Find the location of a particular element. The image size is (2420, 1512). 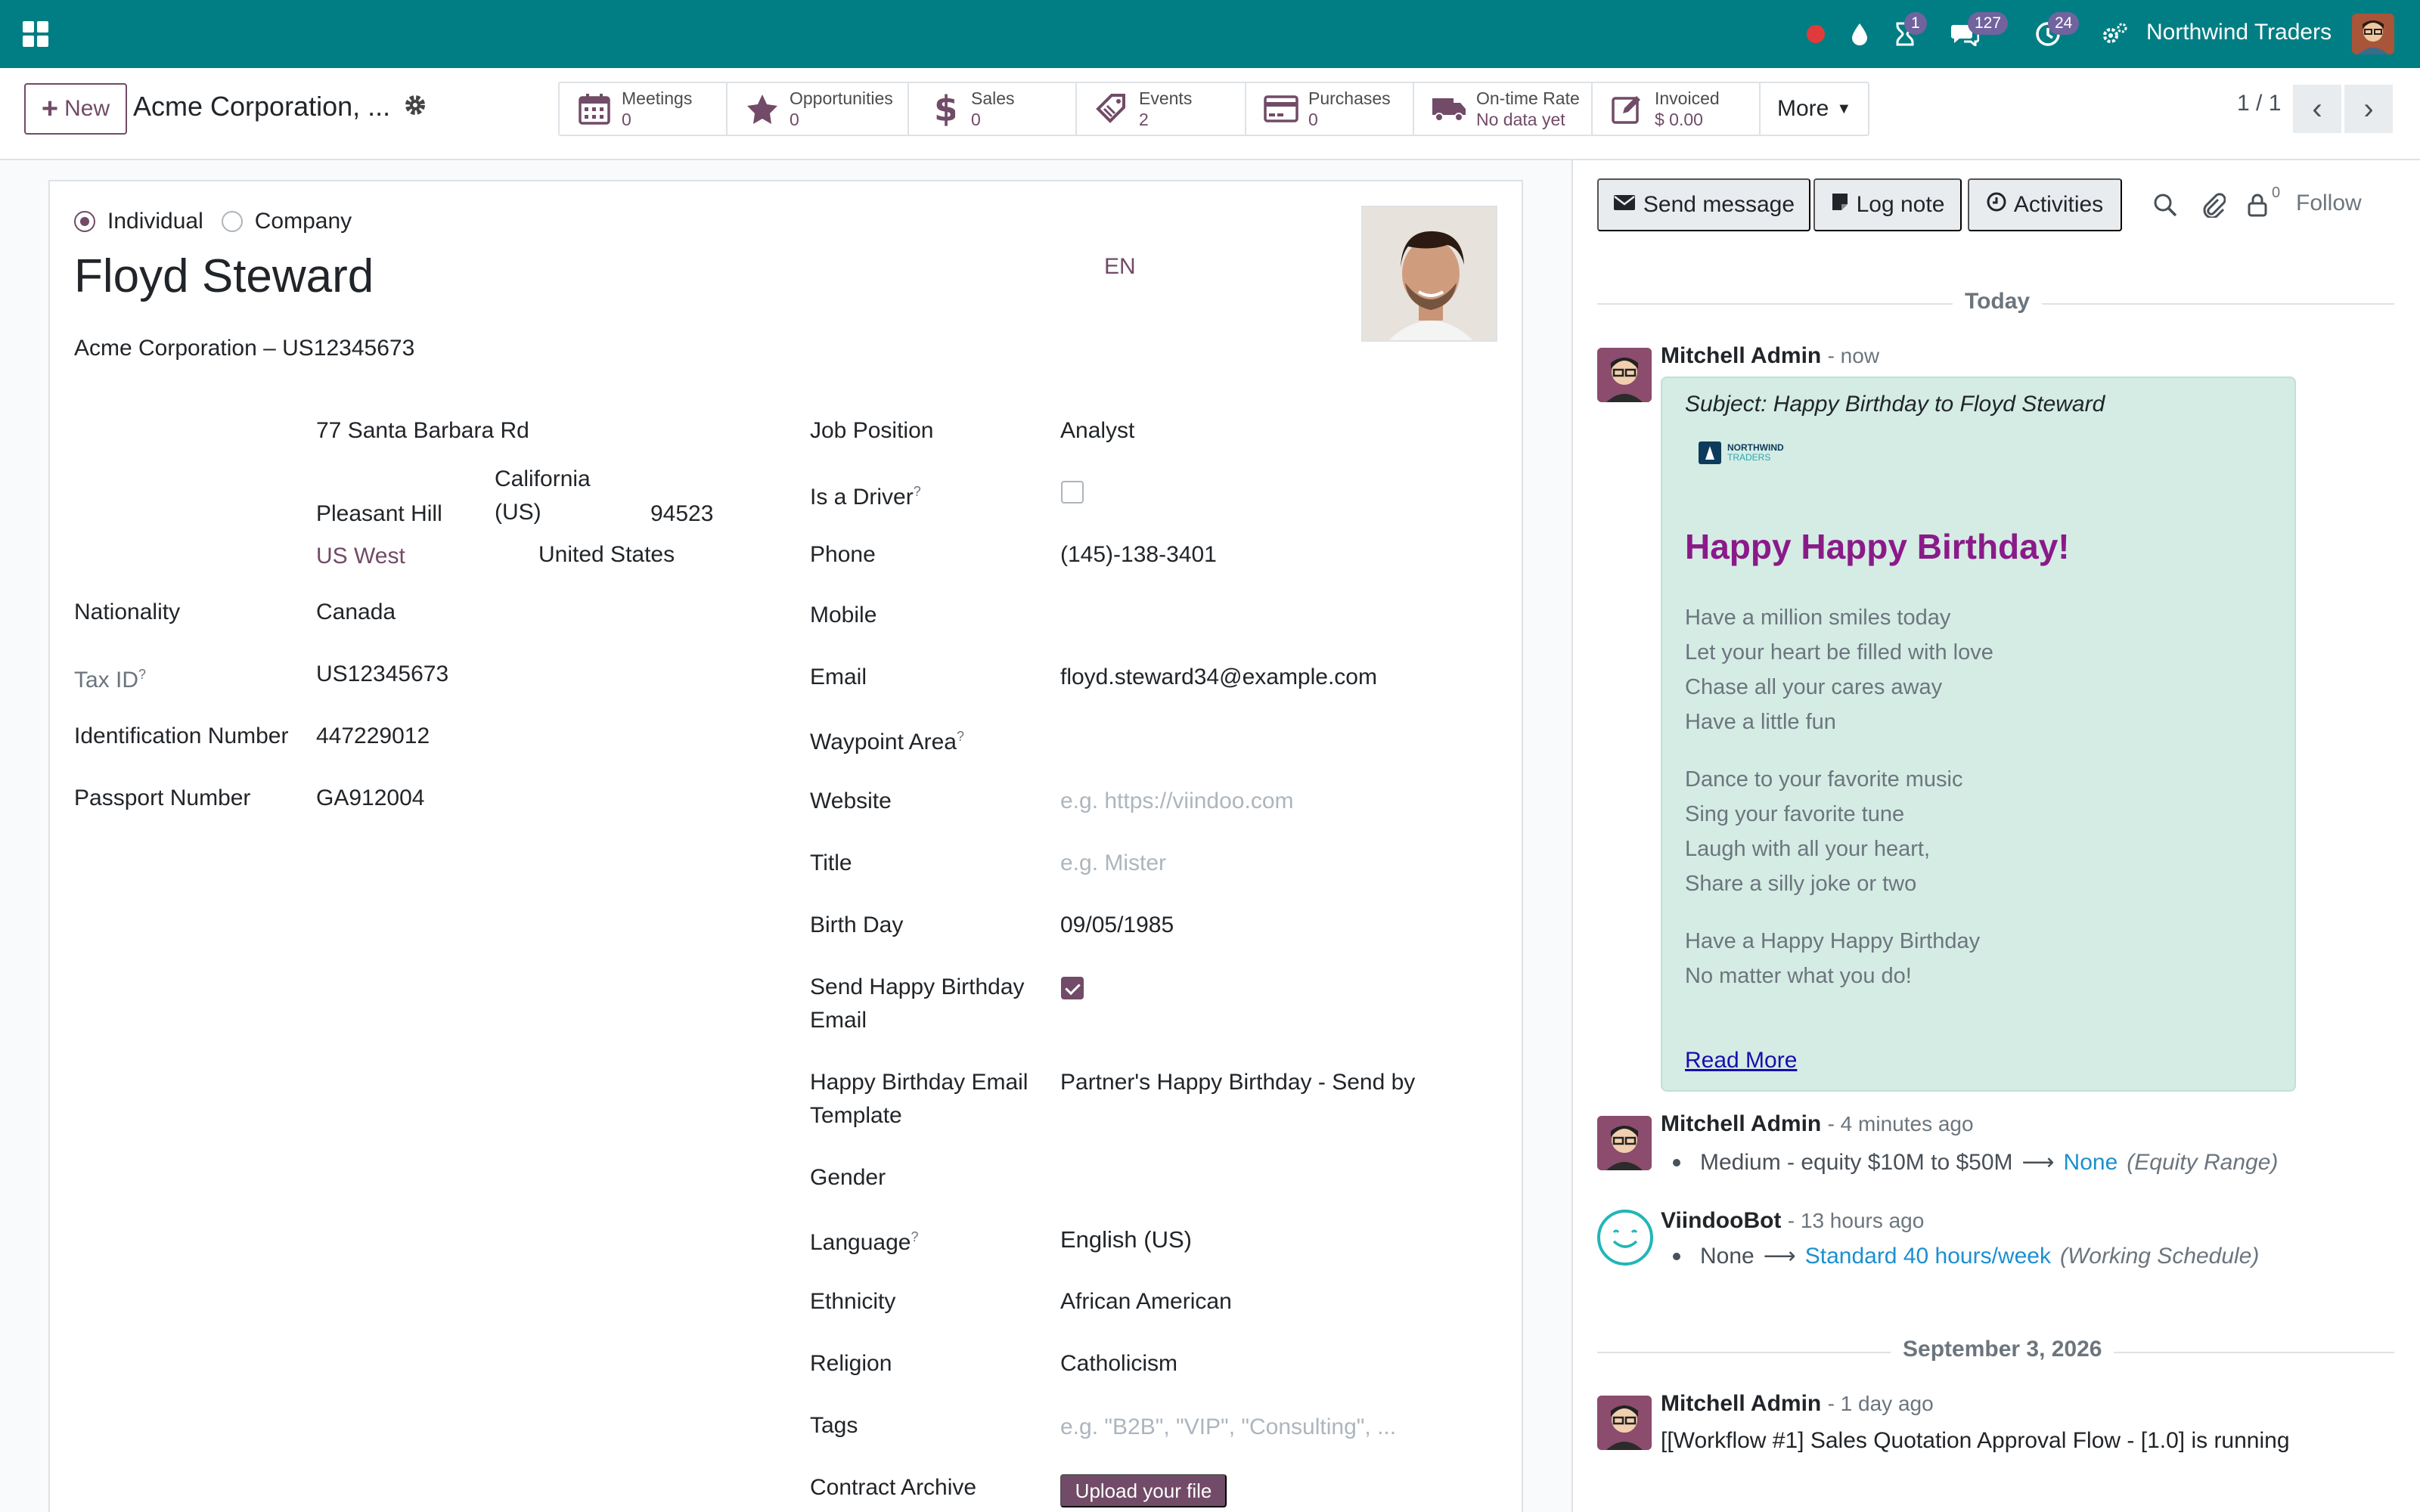

message-author: Mitchell Admin - now is located at coordinates (1770, 356).